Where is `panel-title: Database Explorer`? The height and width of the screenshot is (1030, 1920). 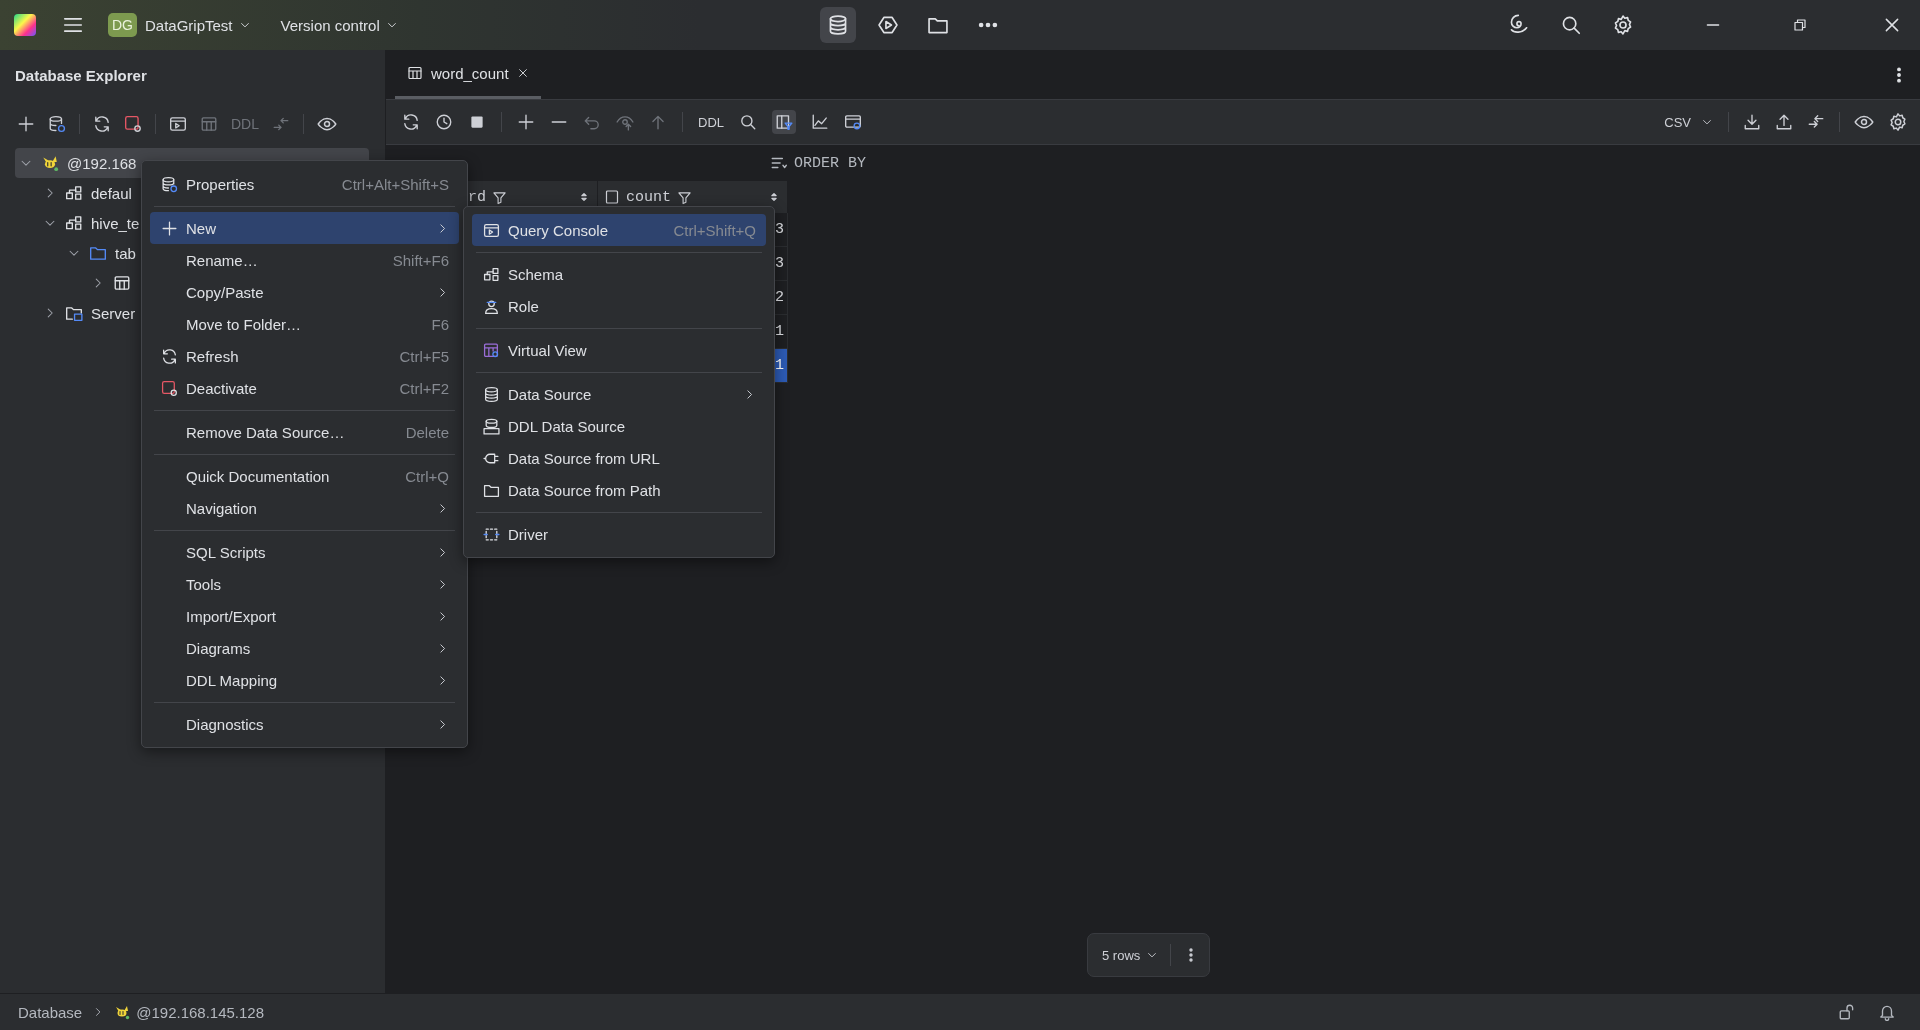 panel-title: Database Explorer is located at coordinates (81, 75).